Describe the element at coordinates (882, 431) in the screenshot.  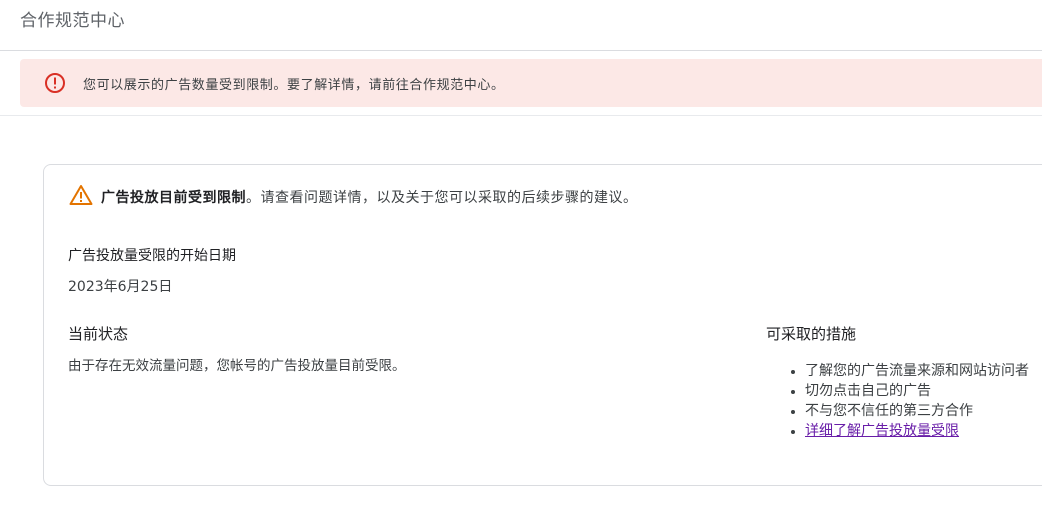
I see `learn-more-link: 详细了解广告投放量受限` at that location.